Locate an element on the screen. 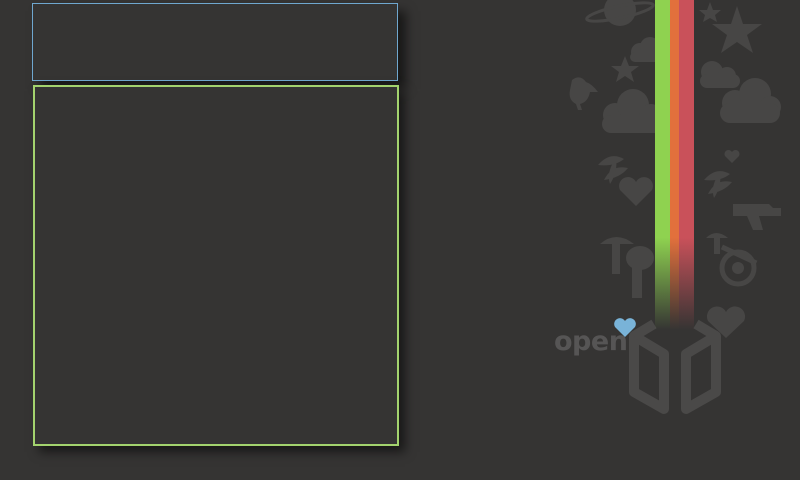  top-panel-frame is located at coordinates (215, 42).